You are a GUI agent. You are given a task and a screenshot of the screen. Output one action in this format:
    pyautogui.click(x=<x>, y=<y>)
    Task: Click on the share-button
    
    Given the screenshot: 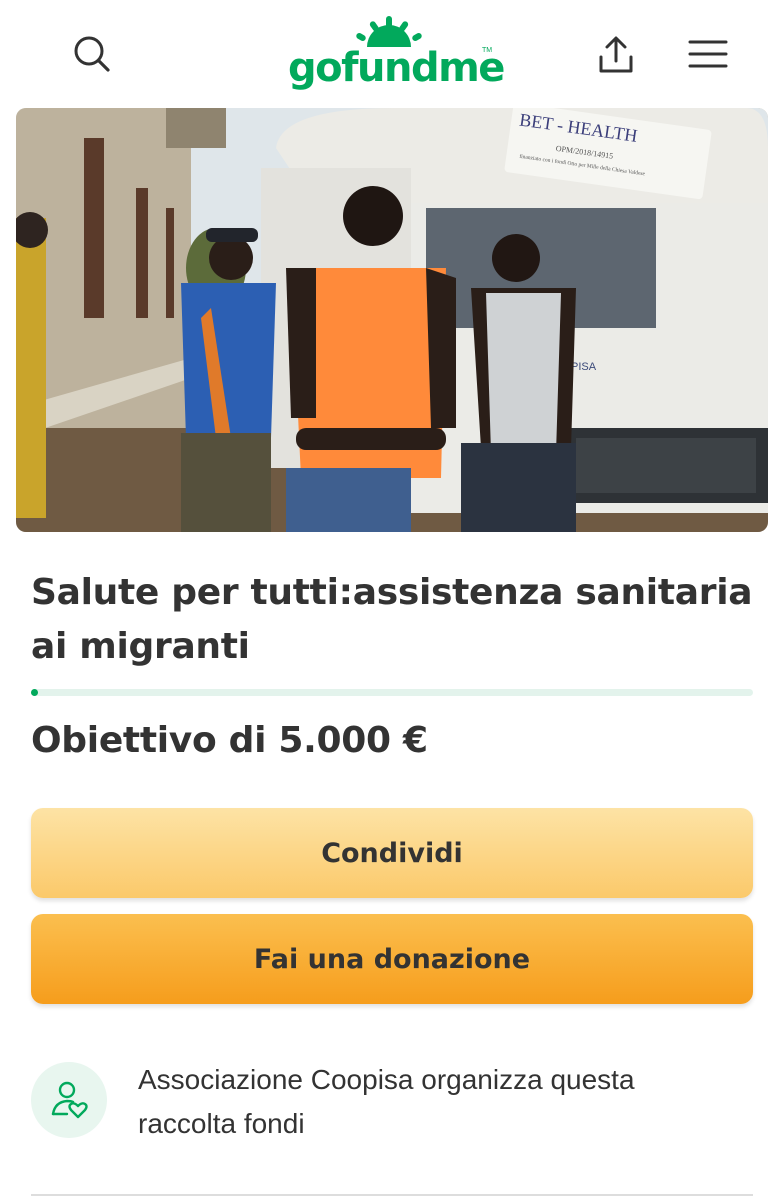 What is the action you would take?
    pyautogui.click(x=616, y=54)
    